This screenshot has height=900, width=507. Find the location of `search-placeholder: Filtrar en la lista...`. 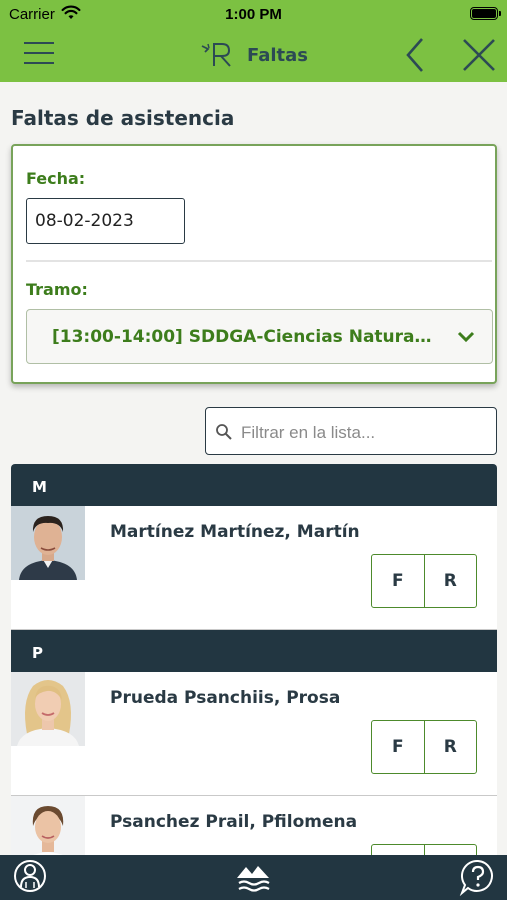

search-placeholder: Filtrar en la lista... is located at coordinates (308, 432).